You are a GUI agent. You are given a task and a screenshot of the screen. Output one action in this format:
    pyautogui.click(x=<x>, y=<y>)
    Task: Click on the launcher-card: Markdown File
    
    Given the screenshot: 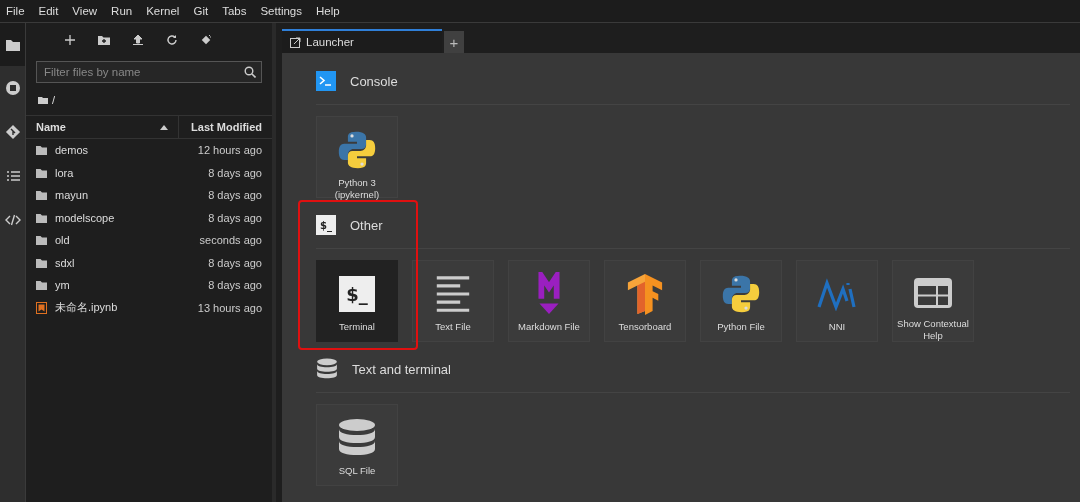 What is the action you would take?
    pyautogui.click(x=549, y=301)
    